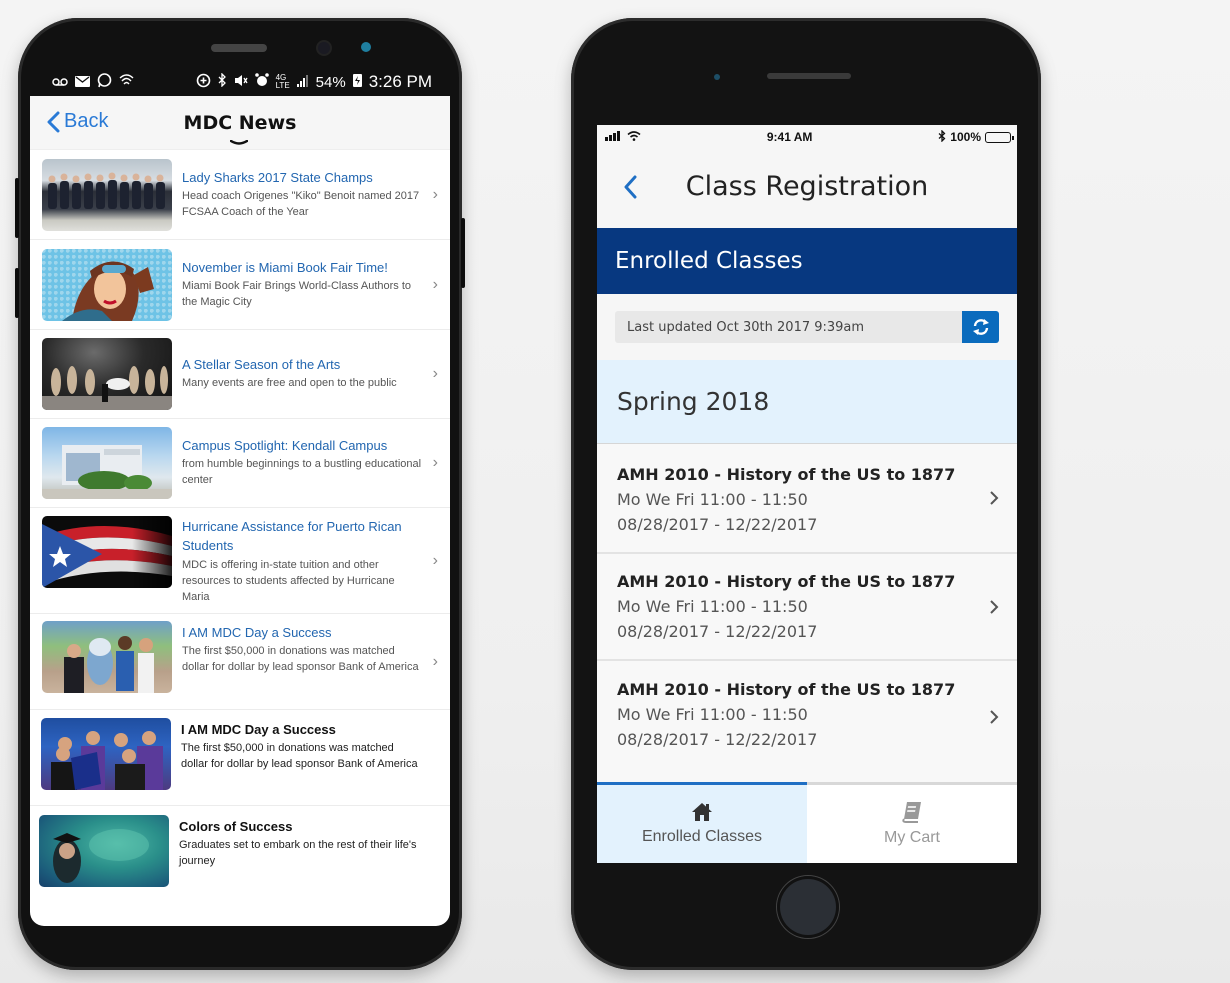 Image resolution: width=1230 pixels, height=983 pixels. I want to click on chevron-down-icon, so click(239, 143).